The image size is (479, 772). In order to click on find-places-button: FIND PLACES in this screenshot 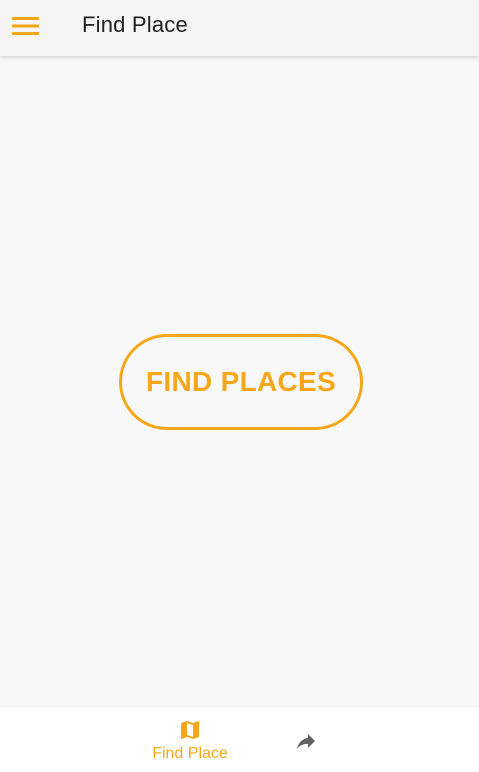, I will do `click(241, 382)`.